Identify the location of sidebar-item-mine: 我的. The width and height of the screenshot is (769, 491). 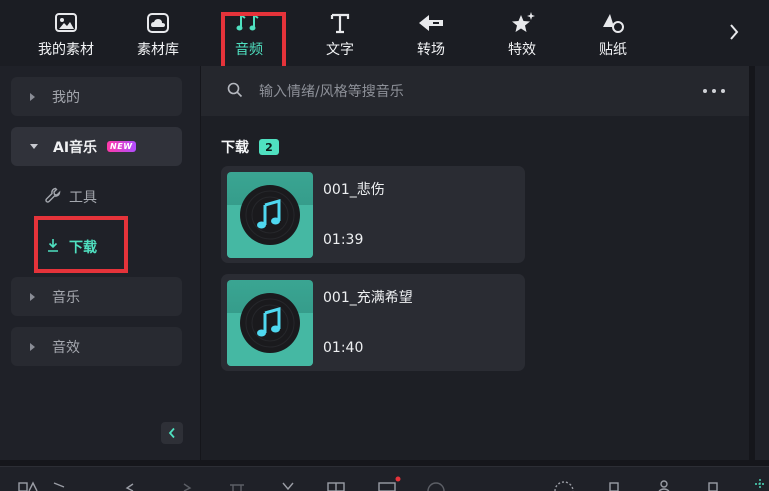
(96, 96).